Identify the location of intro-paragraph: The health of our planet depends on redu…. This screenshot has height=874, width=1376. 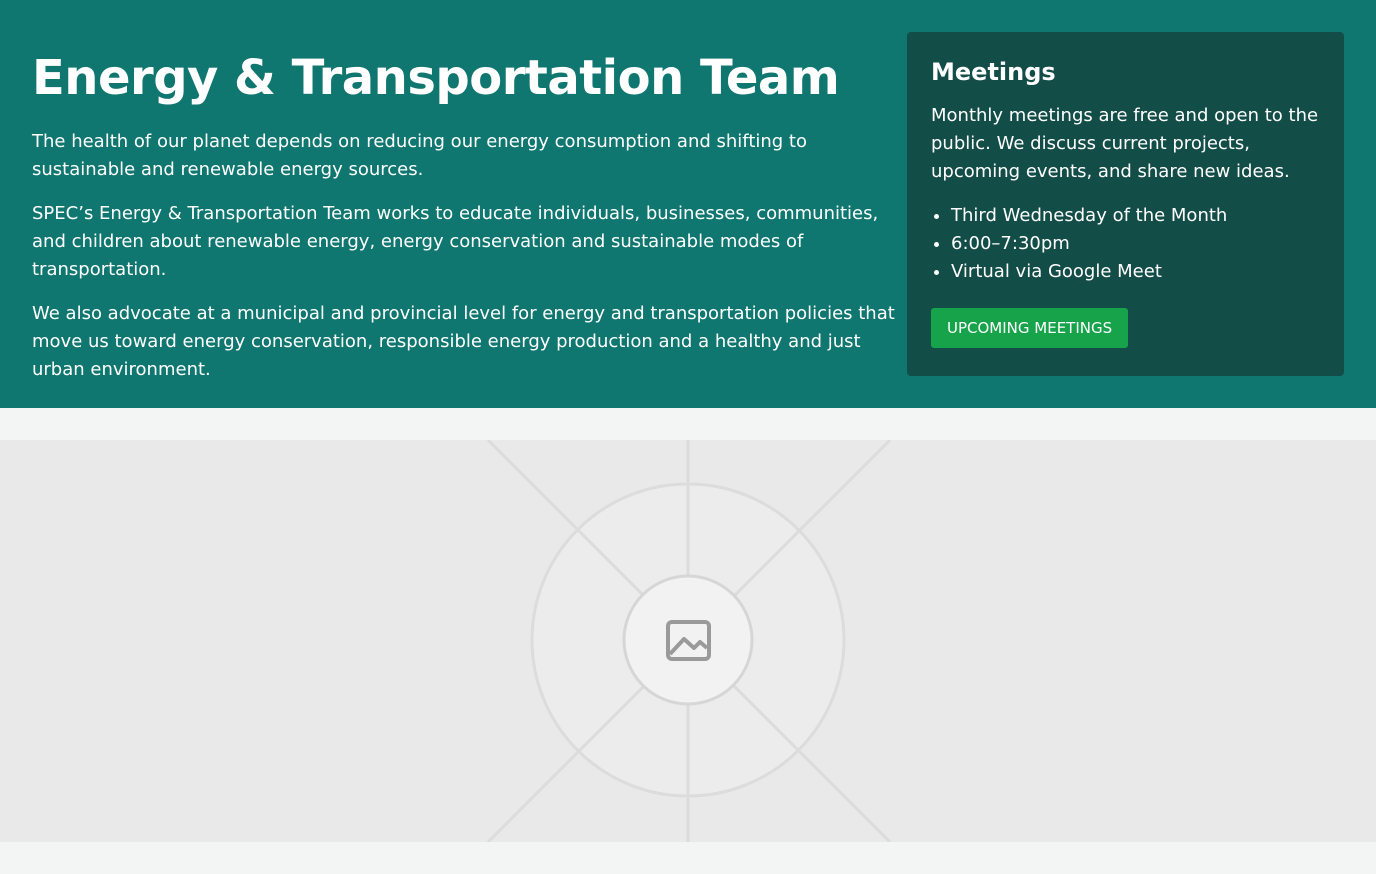
(420, 155).